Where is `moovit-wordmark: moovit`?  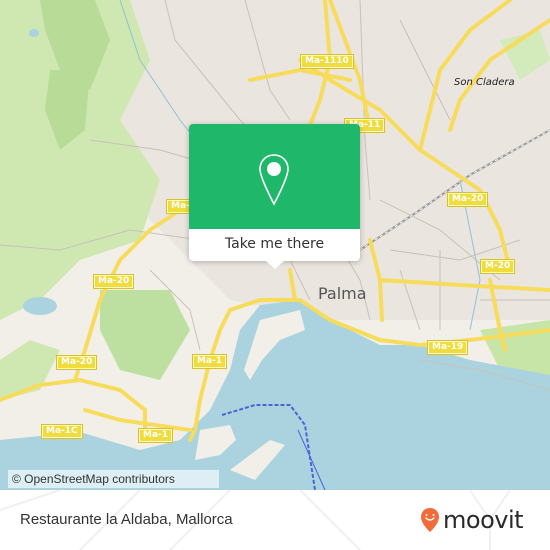
moovit-wordmark: moovit is located at coordinates (483, 520).